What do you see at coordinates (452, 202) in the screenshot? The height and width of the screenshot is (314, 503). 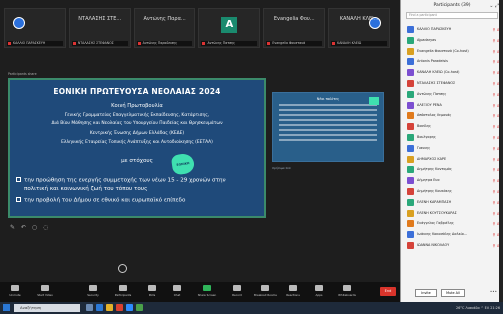 I see `participant-row: ΕΛΕΝΗ ΚΑΡΑΜΠΑΣΗ ⚲ ⊘` at bounding box center [452, 202].